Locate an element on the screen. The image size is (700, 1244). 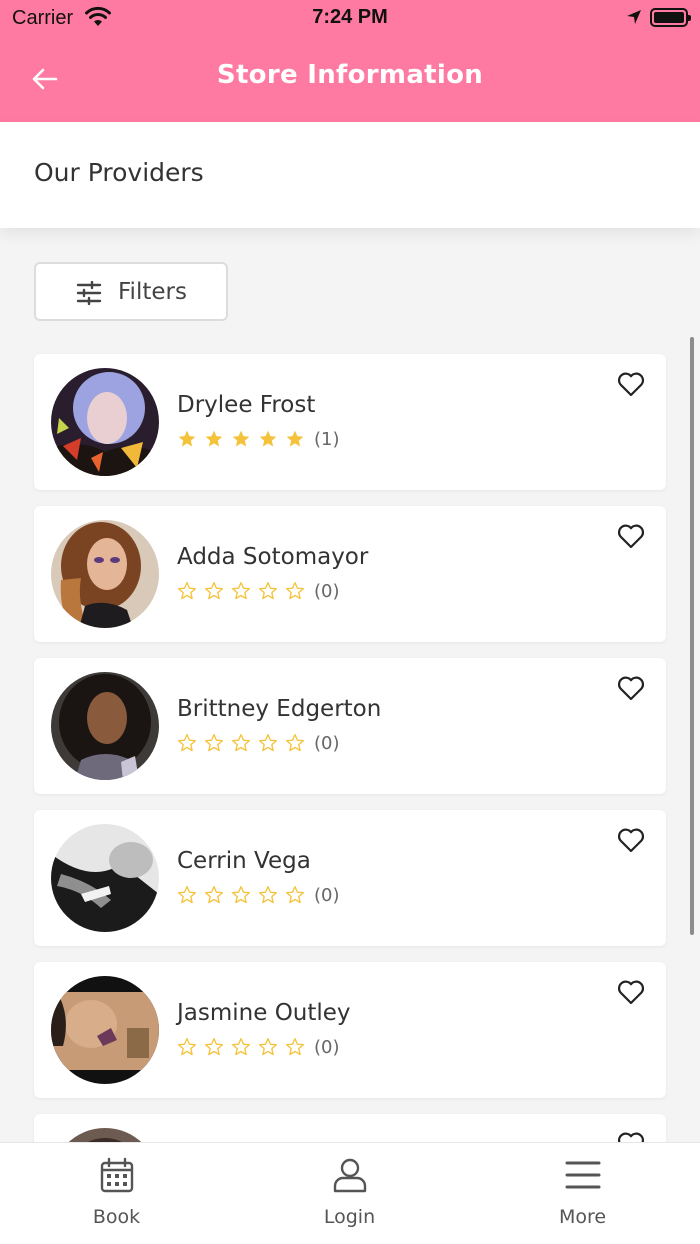
calendar-icon is located at coordinates (116, 1175).